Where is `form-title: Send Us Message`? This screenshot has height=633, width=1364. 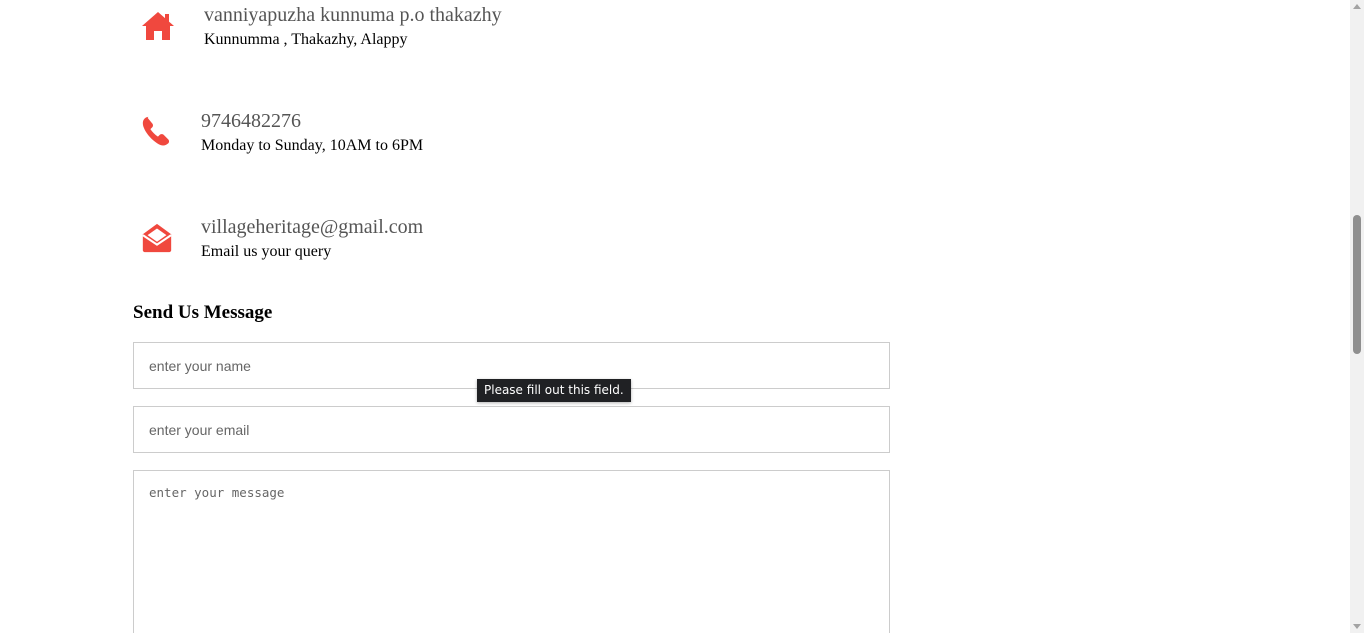 form-title: Send Us Message is located at coordinates (203, 312).